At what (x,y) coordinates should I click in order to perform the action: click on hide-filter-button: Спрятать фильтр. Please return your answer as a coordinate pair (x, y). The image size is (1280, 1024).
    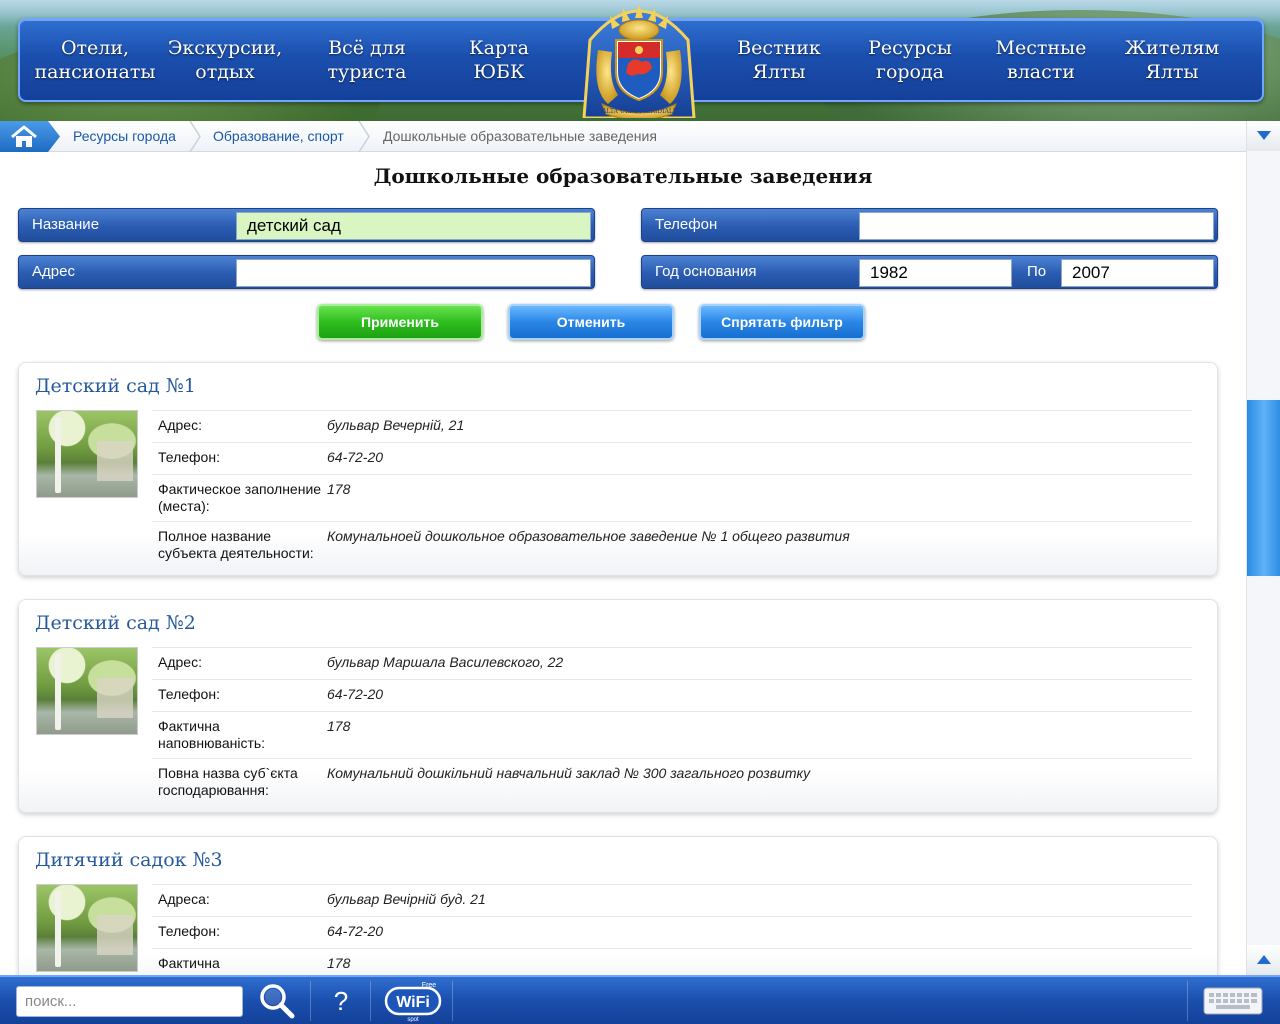
    Looking at the image, I should click on (782, 322).